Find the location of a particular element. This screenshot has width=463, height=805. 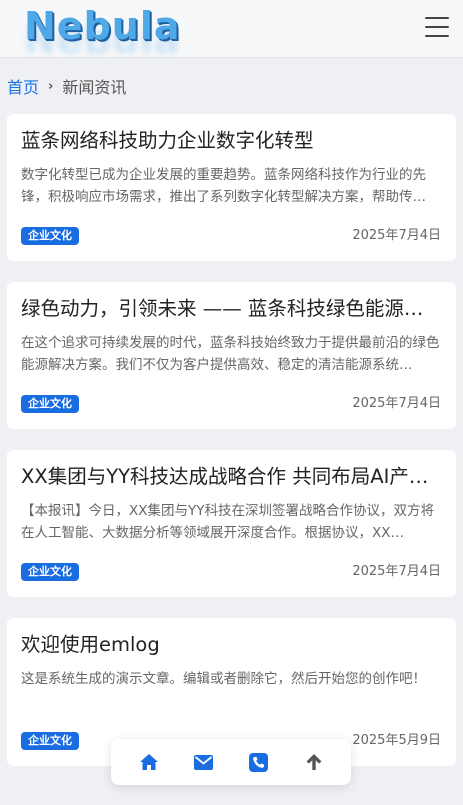

breadcrumb-home-link: 首页 is located at coordinates (23, 86).